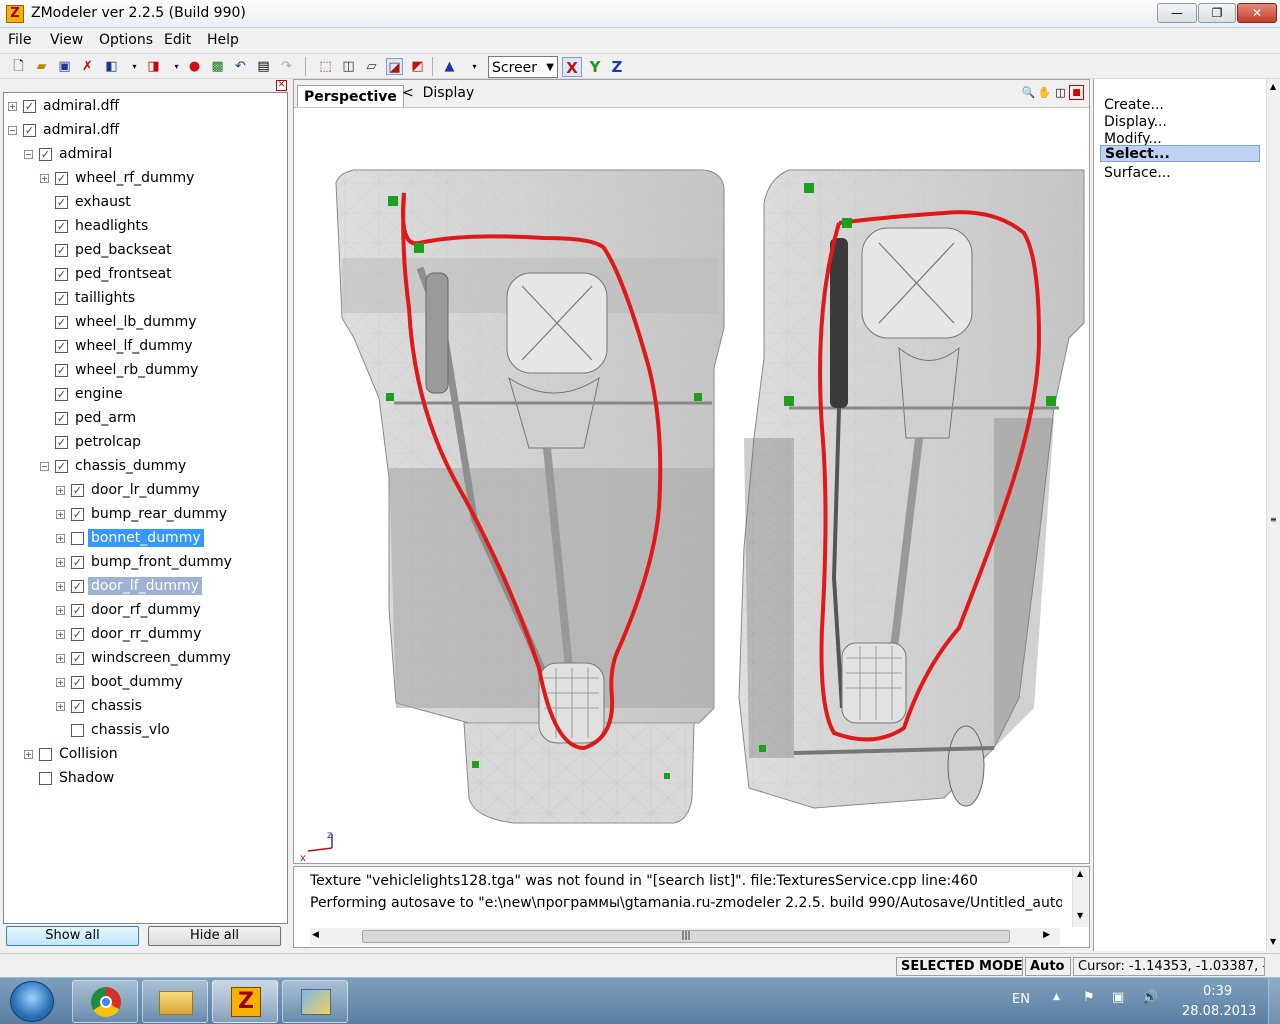  What do you see at coordinates (89, 298) in the screenshot?
I see `tree-item: ✓ taillights` at bounding box center [89, 298].